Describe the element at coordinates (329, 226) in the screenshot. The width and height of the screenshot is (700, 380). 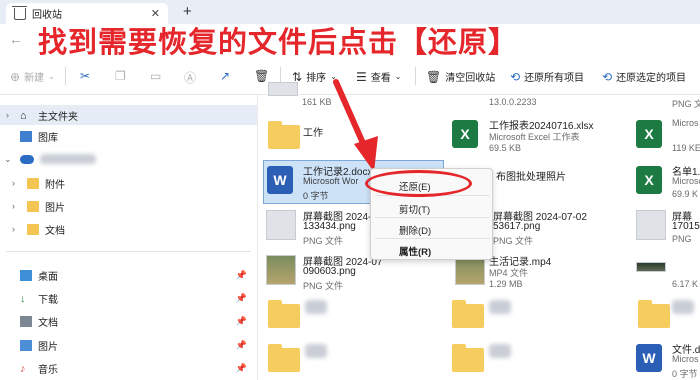
I see `file-name: 133434.png` at that location.